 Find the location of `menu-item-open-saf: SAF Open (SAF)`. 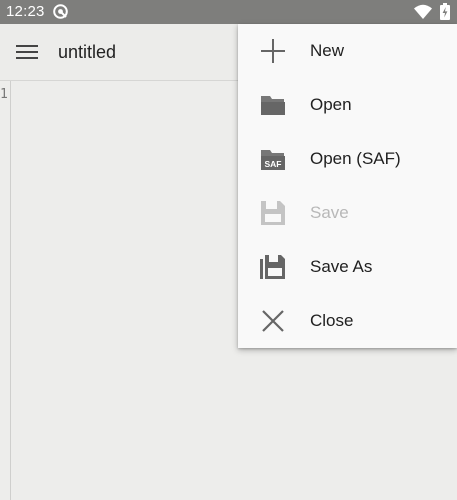

menu-item-open-saf: SAF Open (SAF) is located at coordinates (347, 159).